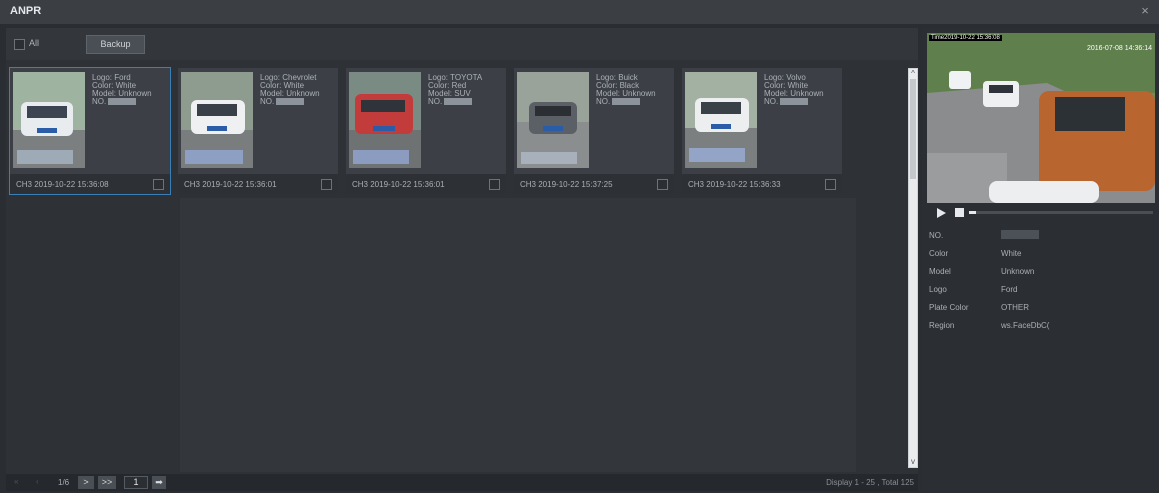 Image resolution: width=1159 pixels, height=493 pixels. Describe the element at coordinates (1119, 48) in the screenshot. I see `preview-overlay-right: 2016-07-08 14:36:14` at that location.